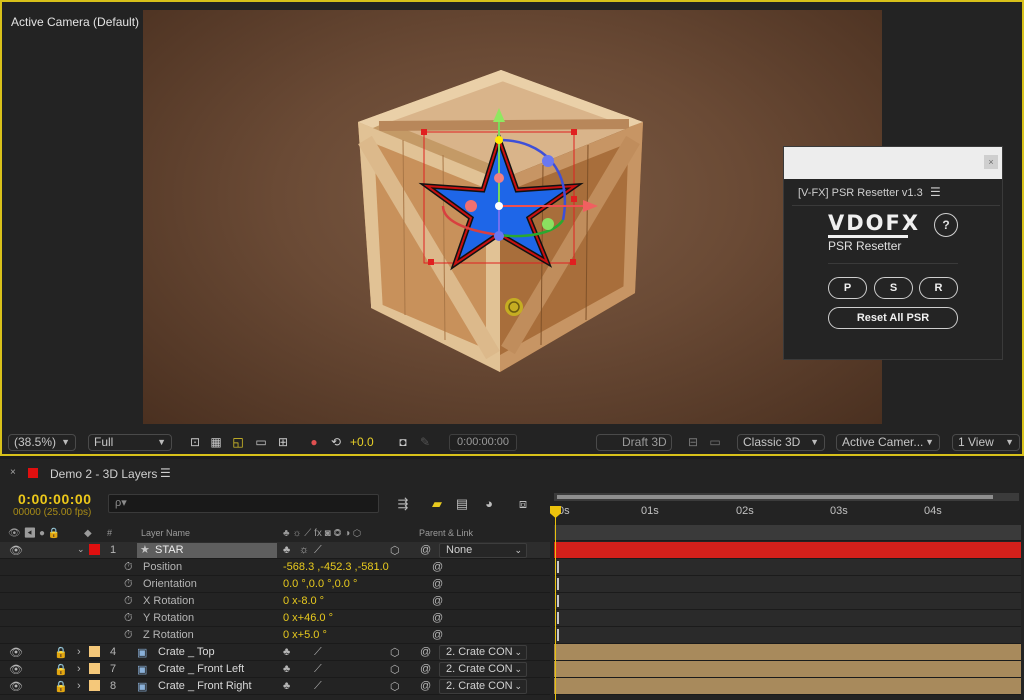 Image resolution: width=1024 pixels, height=700 pixels. Describe the element at coordinates (787, 652) in the screenshot. I see `layer-bar-crate-top` at that location.